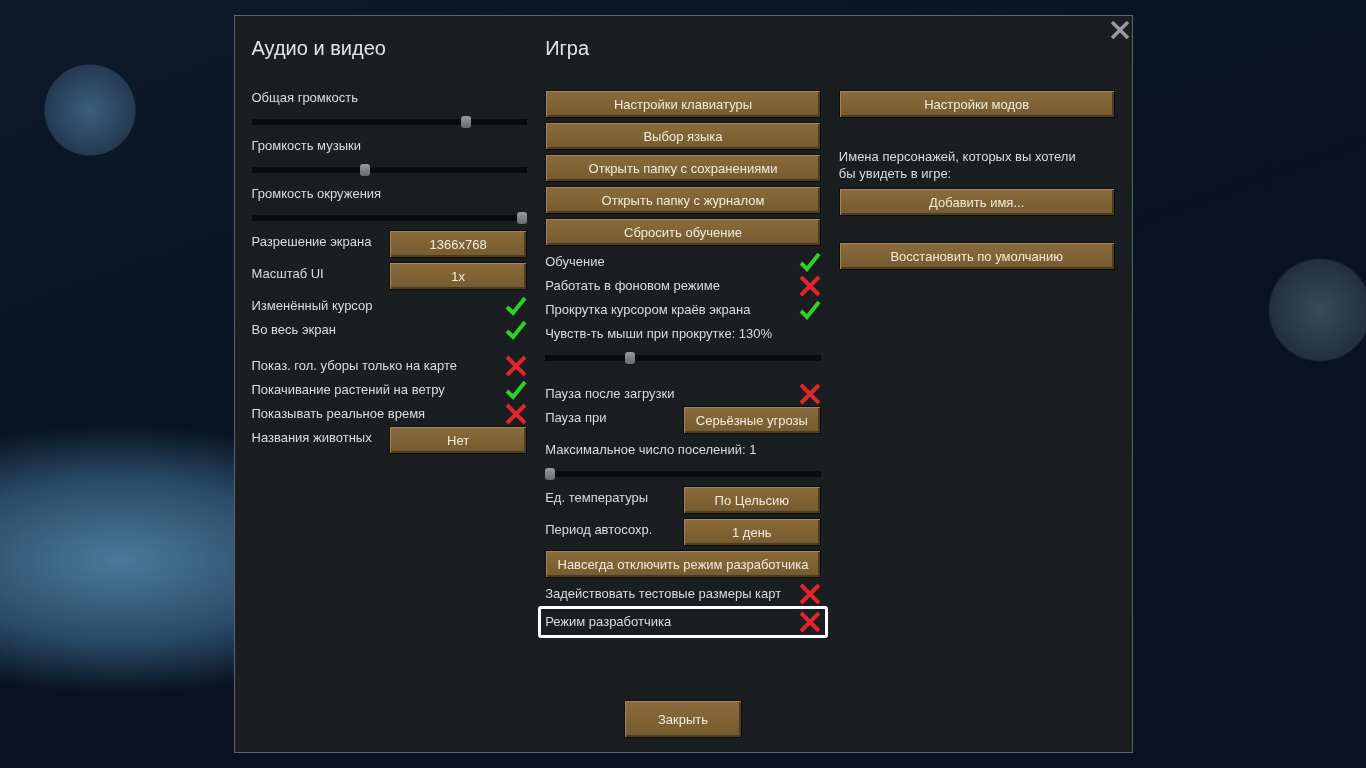 The width and height of the screenshot is (1366, 768). I want to click on checkbox-label: Изменённый курсор, so click(312, 306).